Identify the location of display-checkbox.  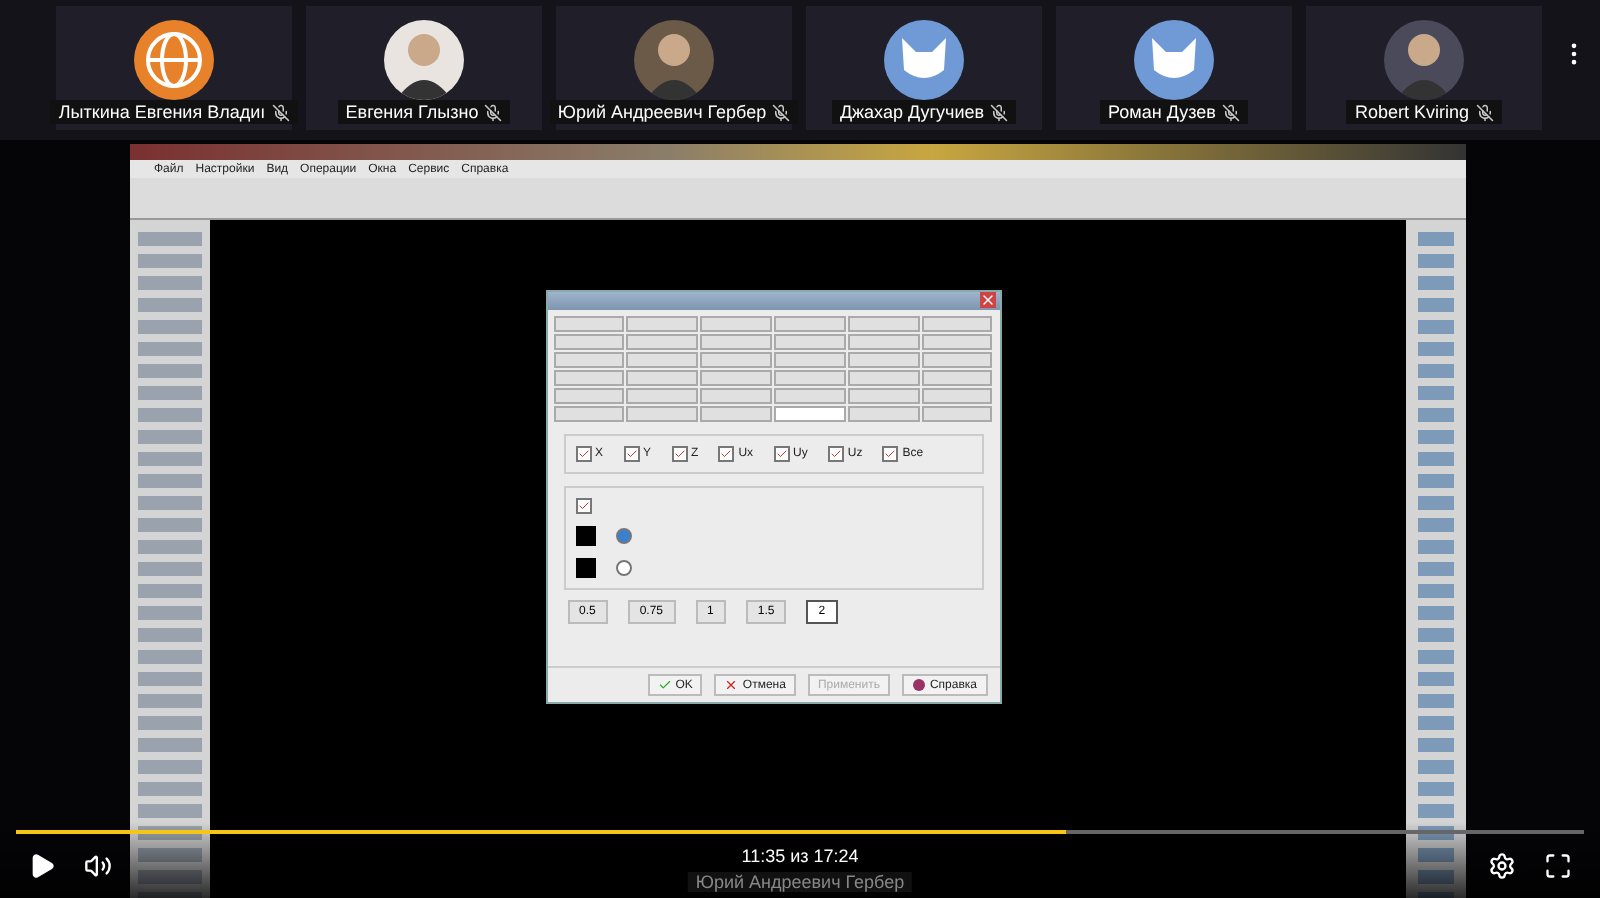
(583, 506).